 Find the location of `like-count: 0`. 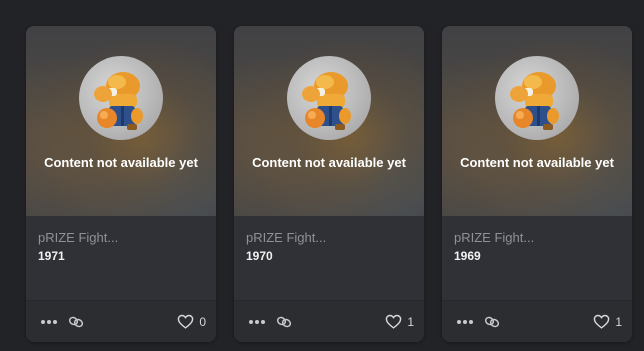

like-count: 0 is located at coordinates (202, 321).